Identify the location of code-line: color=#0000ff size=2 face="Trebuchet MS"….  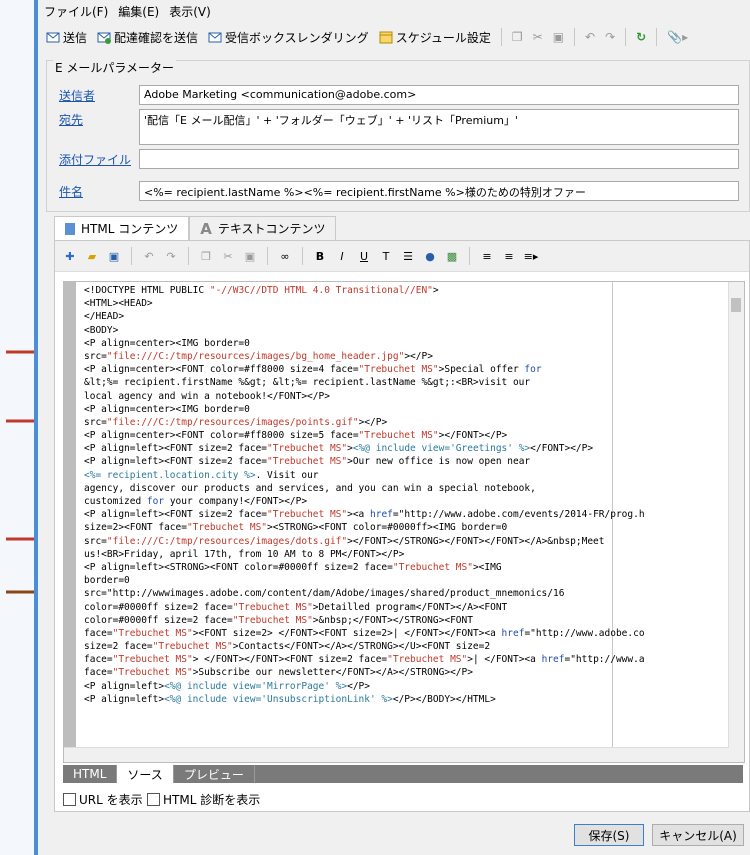
(278, 620).